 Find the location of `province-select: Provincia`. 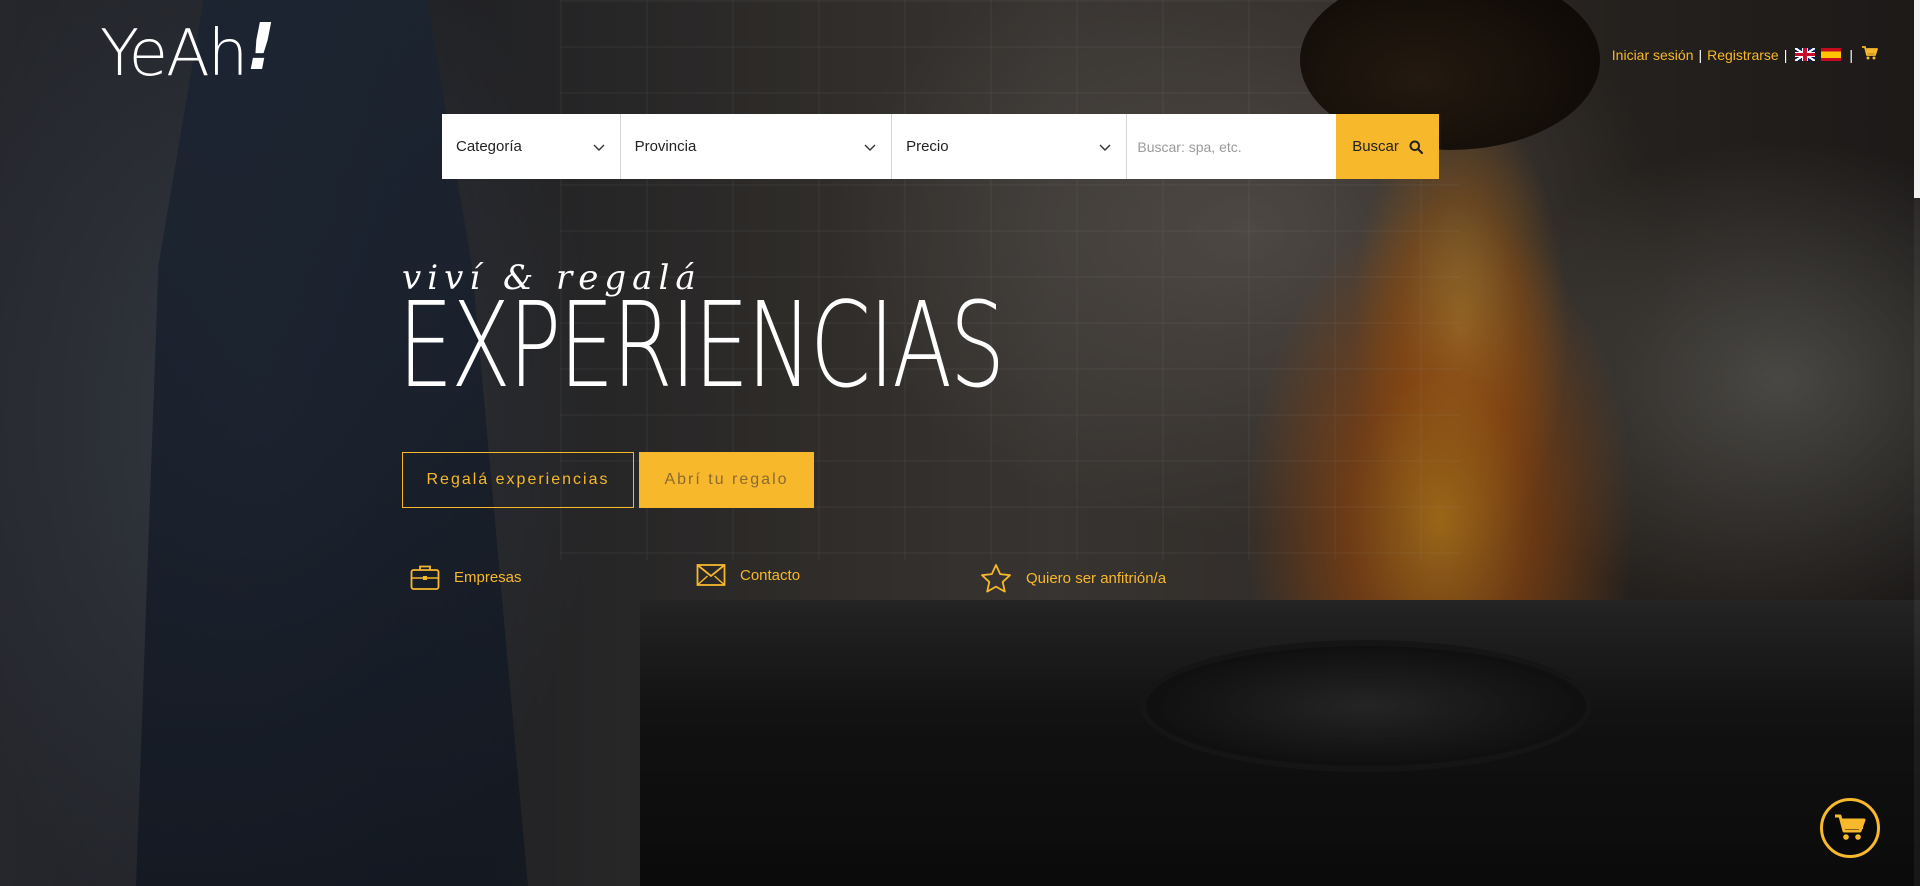

province-select: Provincia is located at coordinates (757, 146).